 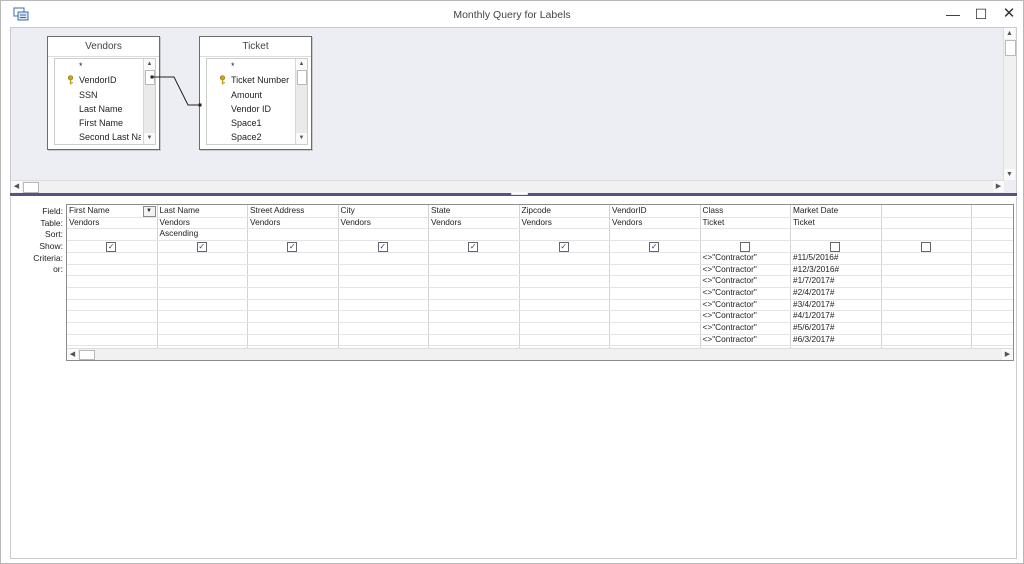 I want to click on field-cell: City, so click(x=383, y=211).